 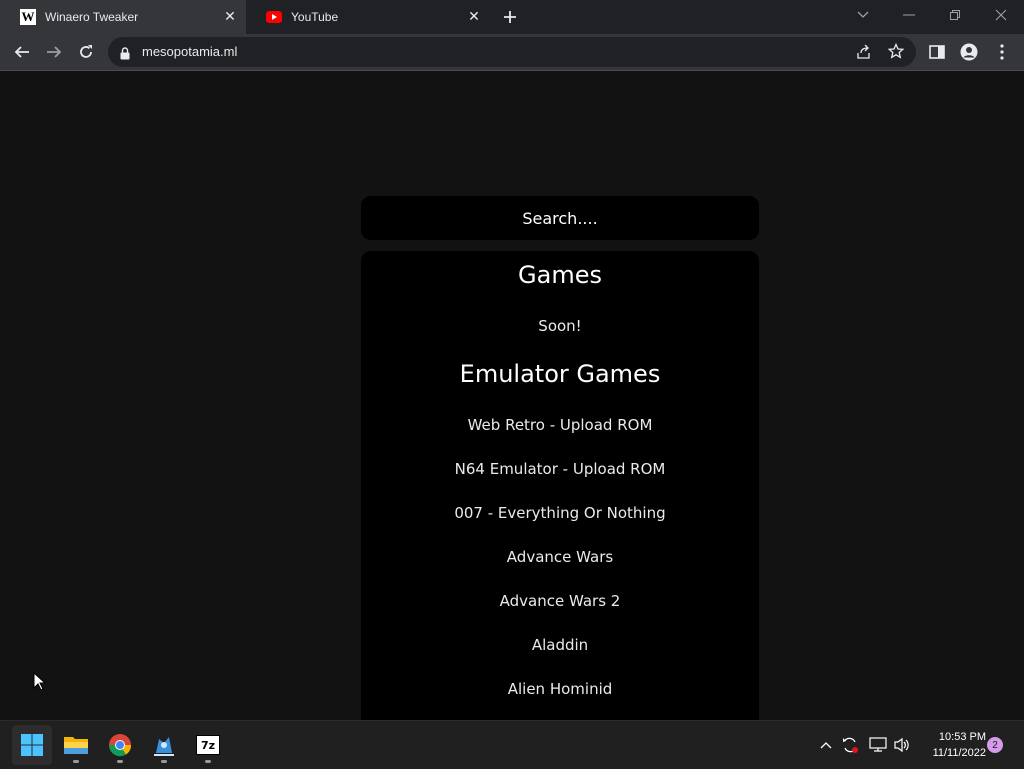 What do you see at coordinates (864, 54) in the screenshot?
I see `share-icon` at bounding box center [864, 54].